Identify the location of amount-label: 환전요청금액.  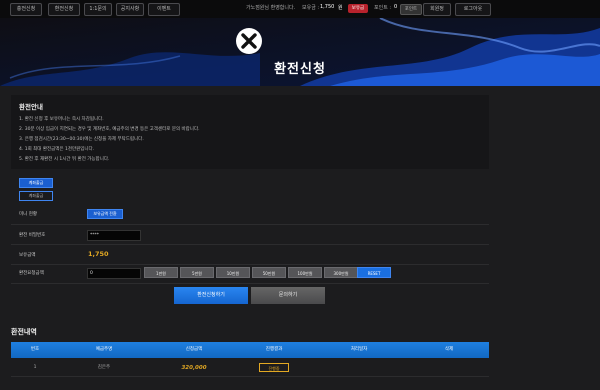
(31, 273).